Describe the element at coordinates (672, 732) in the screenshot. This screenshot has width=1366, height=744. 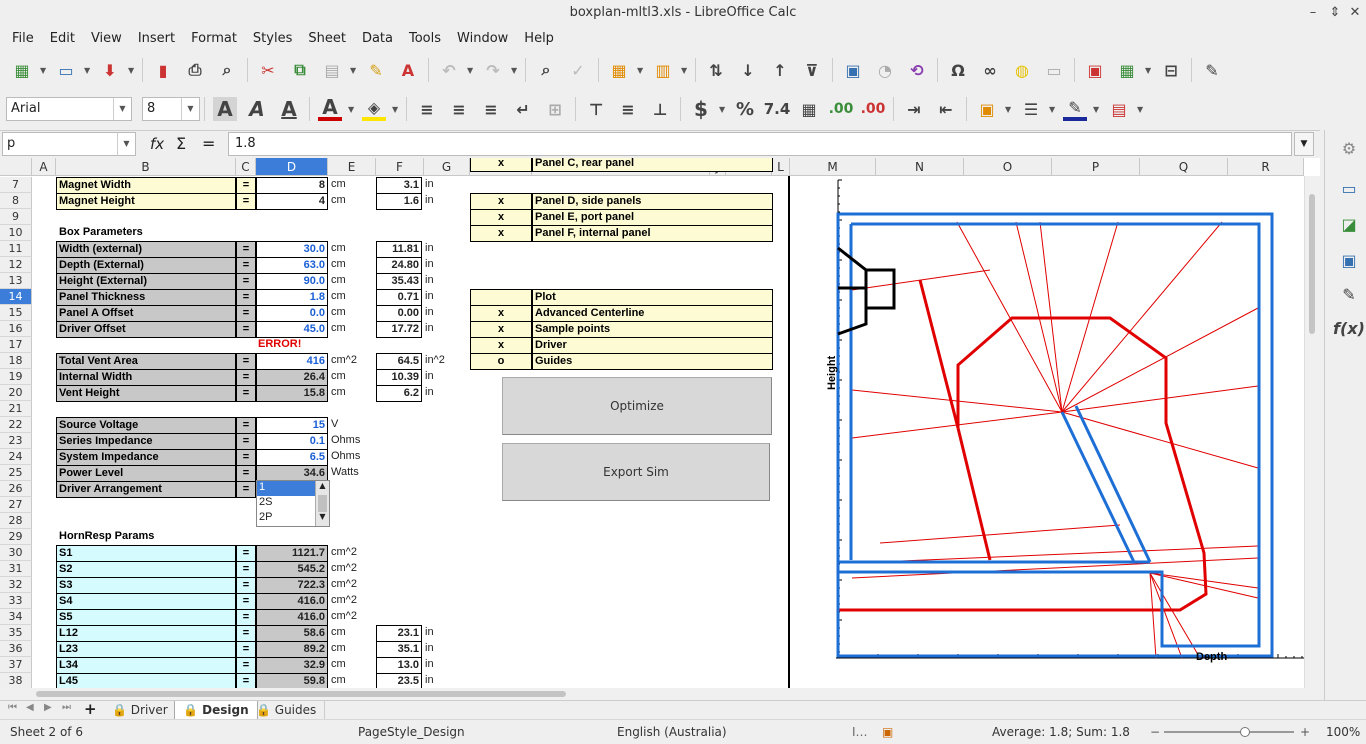
I see `language: English (Australia)` at that location.